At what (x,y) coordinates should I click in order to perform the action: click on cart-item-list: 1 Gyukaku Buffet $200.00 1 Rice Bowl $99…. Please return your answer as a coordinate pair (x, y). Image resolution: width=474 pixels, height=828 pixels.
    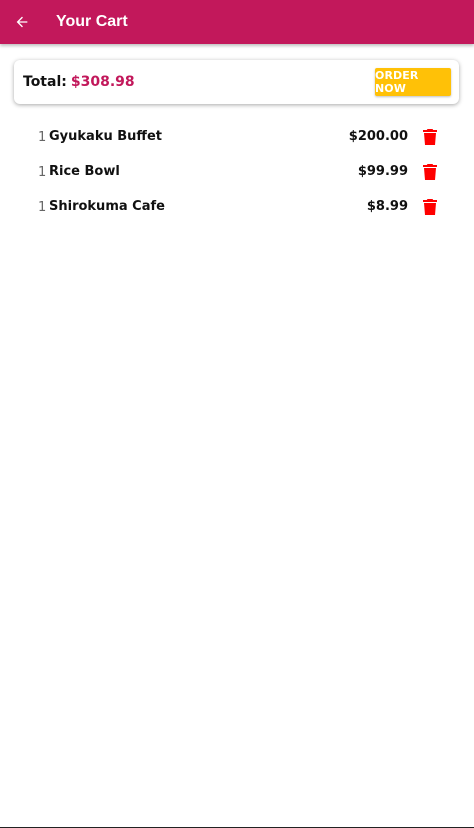
    Looking at the image, I should click on (237, 172).